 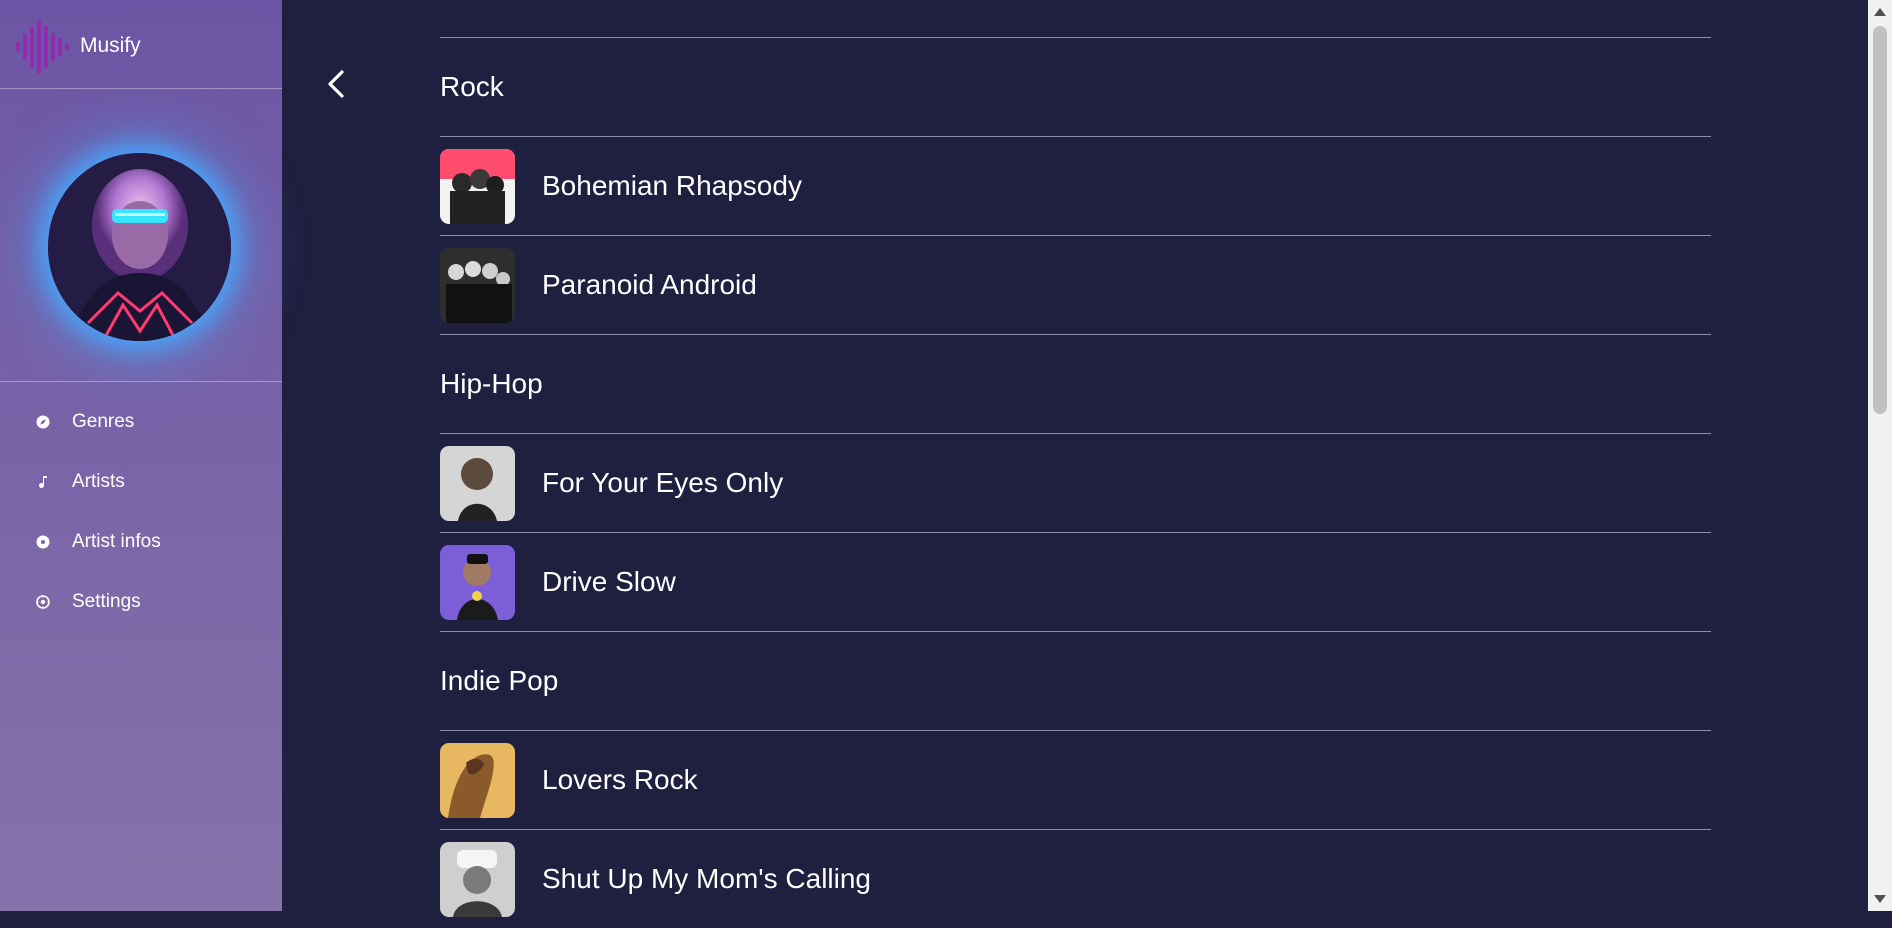 I want to click on song-row: Shut Up My Mom's Calling, so click(x=1075, y=878).